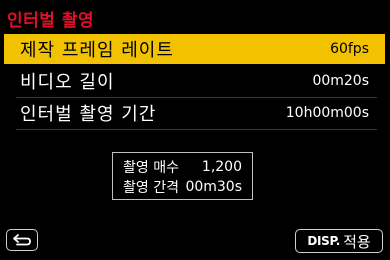 The width and height of the screenshot is (390, 260). I want to click on menu-item-label: 인터벌 촬영 기간, so click(88, 114).